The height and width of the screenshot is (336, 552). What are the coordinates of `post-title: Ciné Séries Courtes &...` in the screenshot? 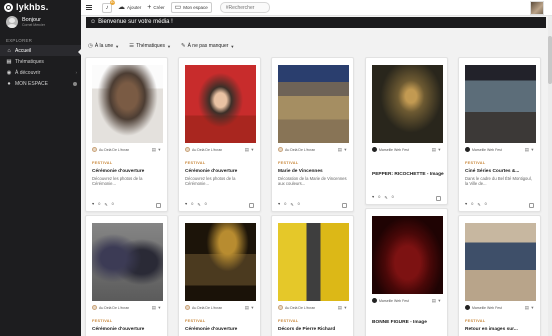 It's located at (492, 171).